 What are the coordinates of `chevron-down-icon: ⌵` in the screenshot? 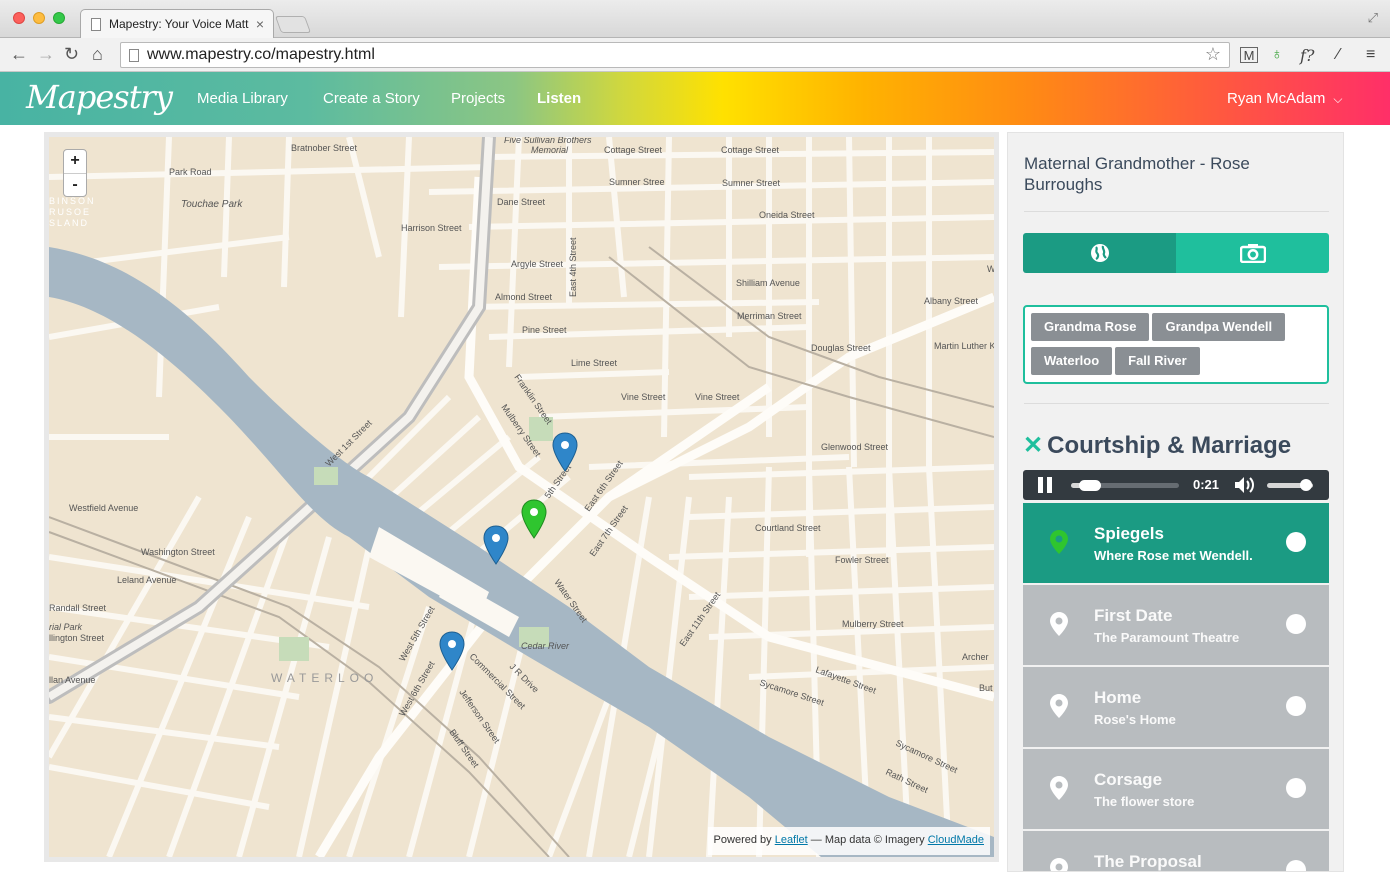 It's located at (1338, 99).